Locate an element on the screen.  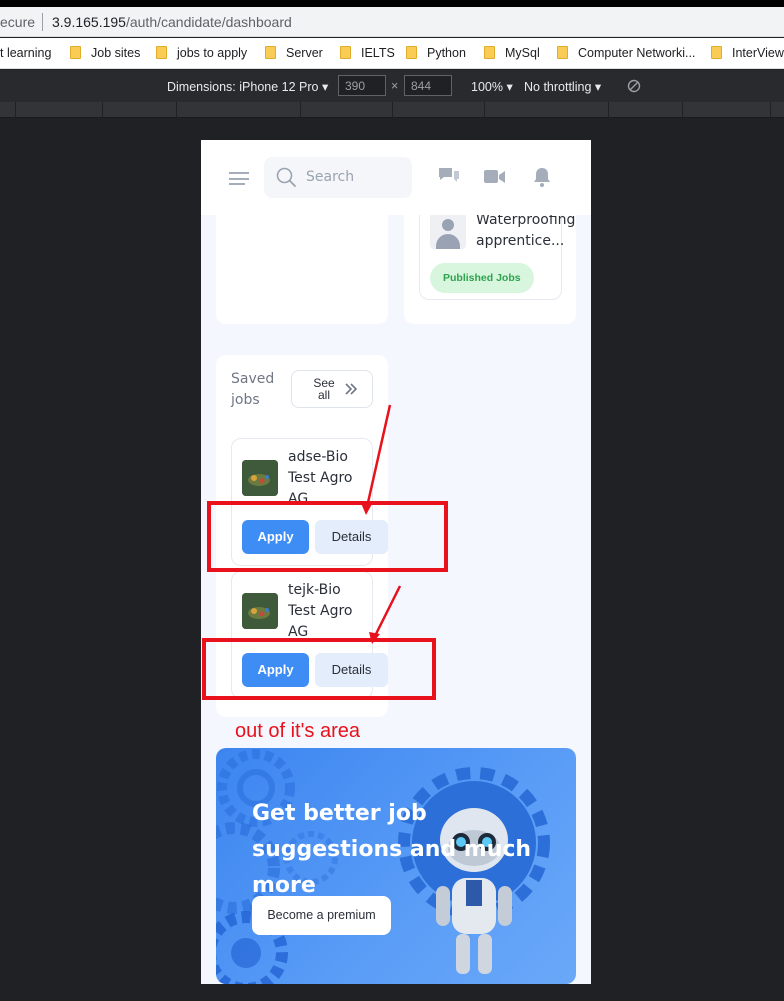
promo-headline: Get better job suggestions and much more is located at coordinates (392, 849).